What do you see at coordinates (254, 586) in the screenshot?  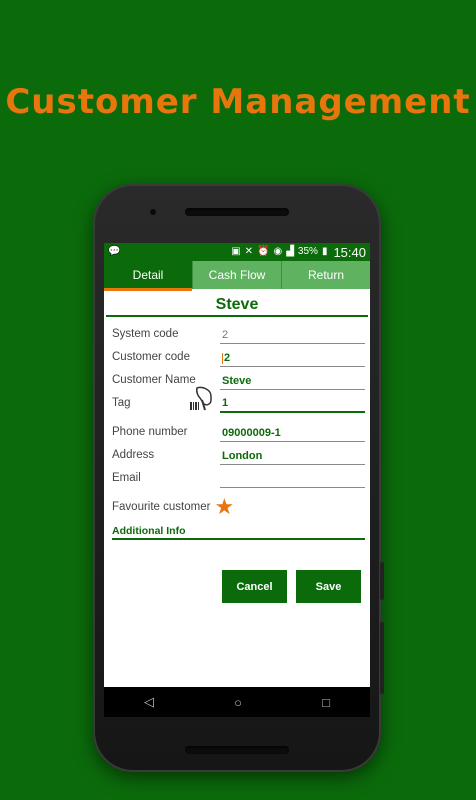 I see `cancel-button: Cancel` at bounding box center [254, 586].